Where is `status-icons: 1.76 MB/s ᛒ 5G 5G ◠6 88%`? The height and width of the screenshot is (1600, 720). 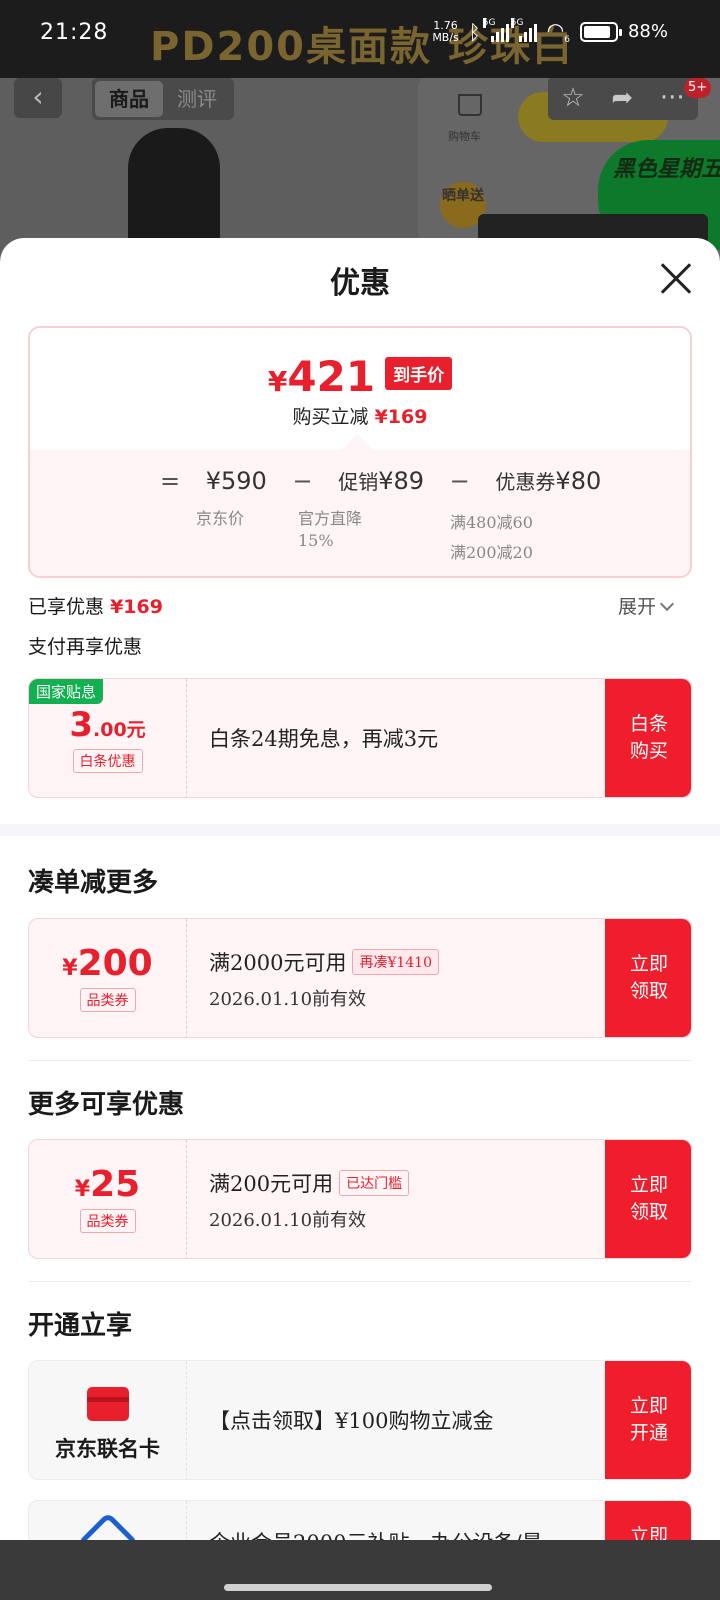 status-icons: 1.76 MB/s ᛒ 5G 5G ◠6 88% is located at coordinates (550, 31).